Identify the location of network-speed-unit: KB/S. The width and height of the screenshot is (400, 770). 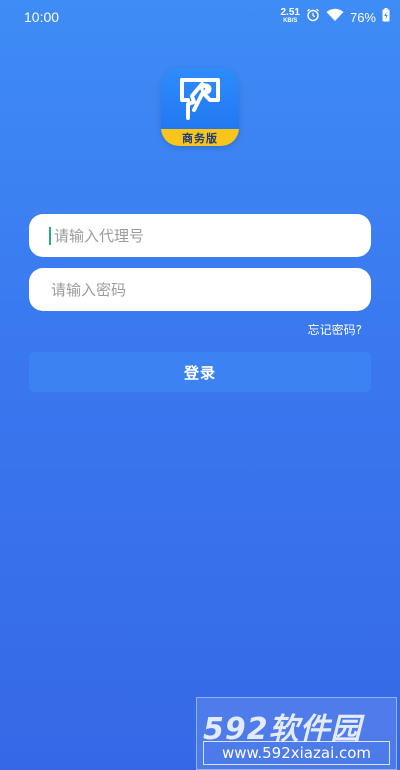
(290, 21).